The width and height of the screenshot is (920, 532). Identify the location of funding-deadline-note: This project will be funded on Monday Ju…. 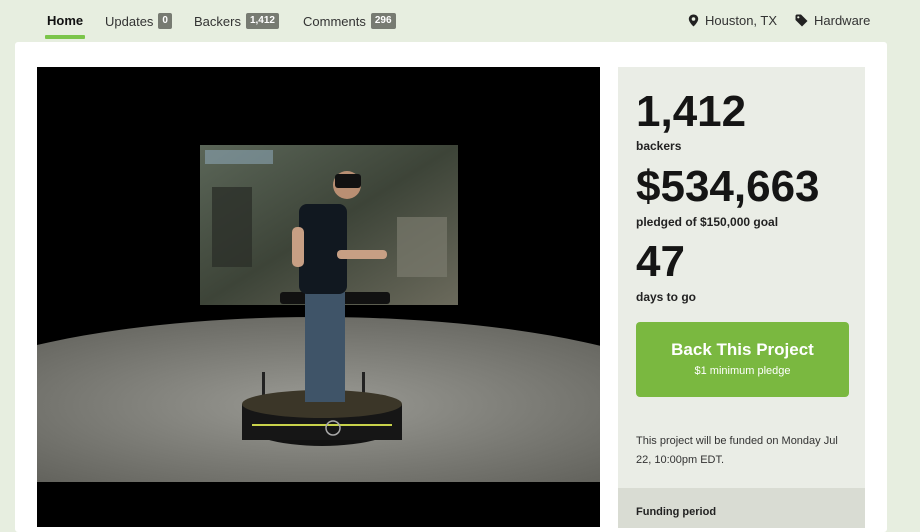
(737, 450).